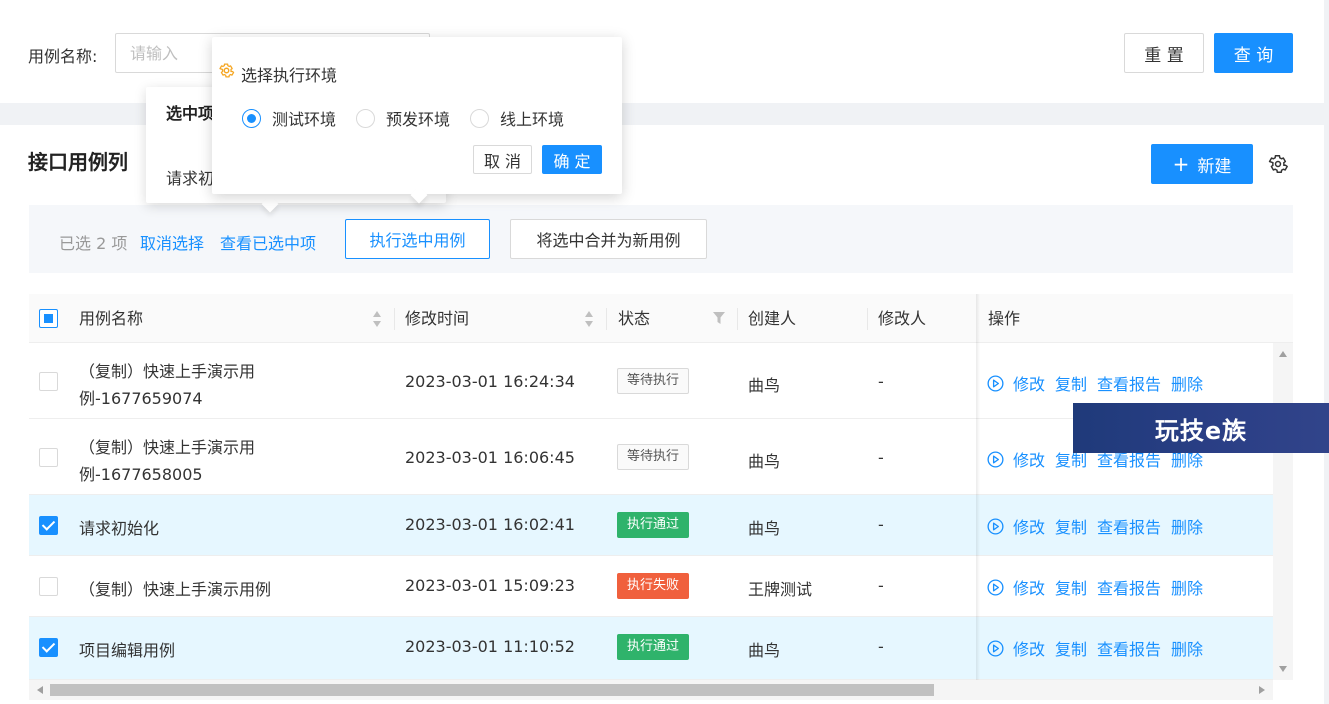  I want to click on select-all-checkbox, so click(48, 318).